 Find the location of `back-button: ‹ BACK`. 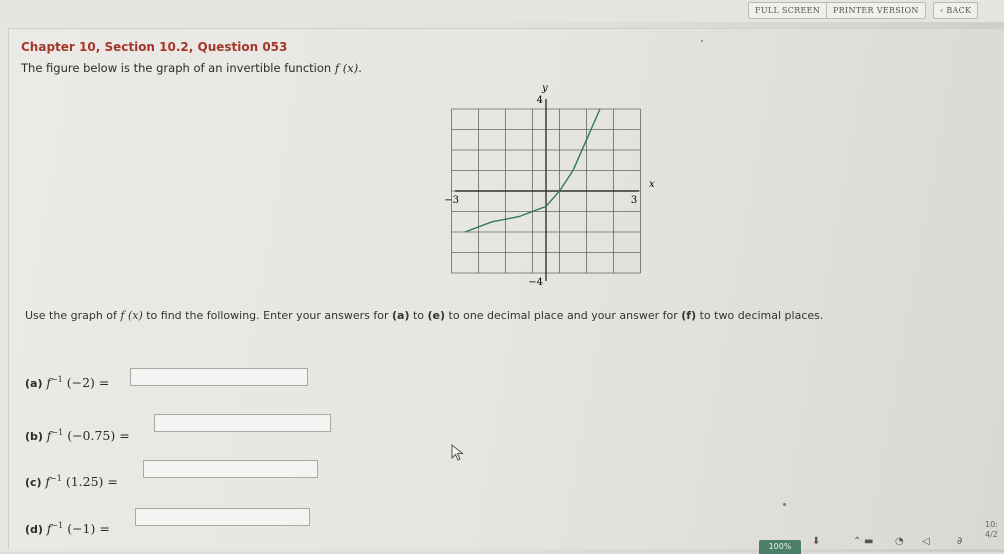

back-button: ‹ BACK is located at coordinates (956, 10).